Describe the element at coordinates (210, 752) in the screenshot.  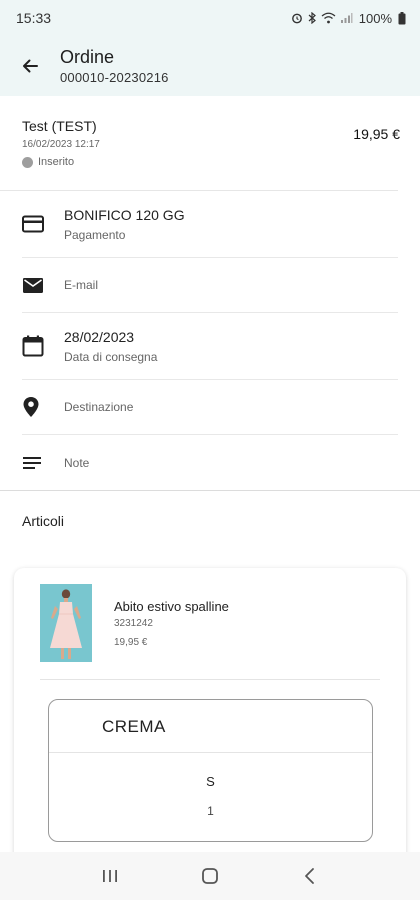
I see `variant-divider` at that location.